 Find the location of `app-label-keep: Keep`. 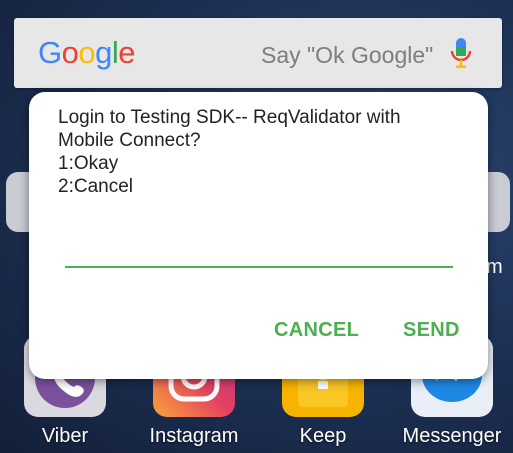

app-label-keep: Keep is located at coordinates (323, 436).